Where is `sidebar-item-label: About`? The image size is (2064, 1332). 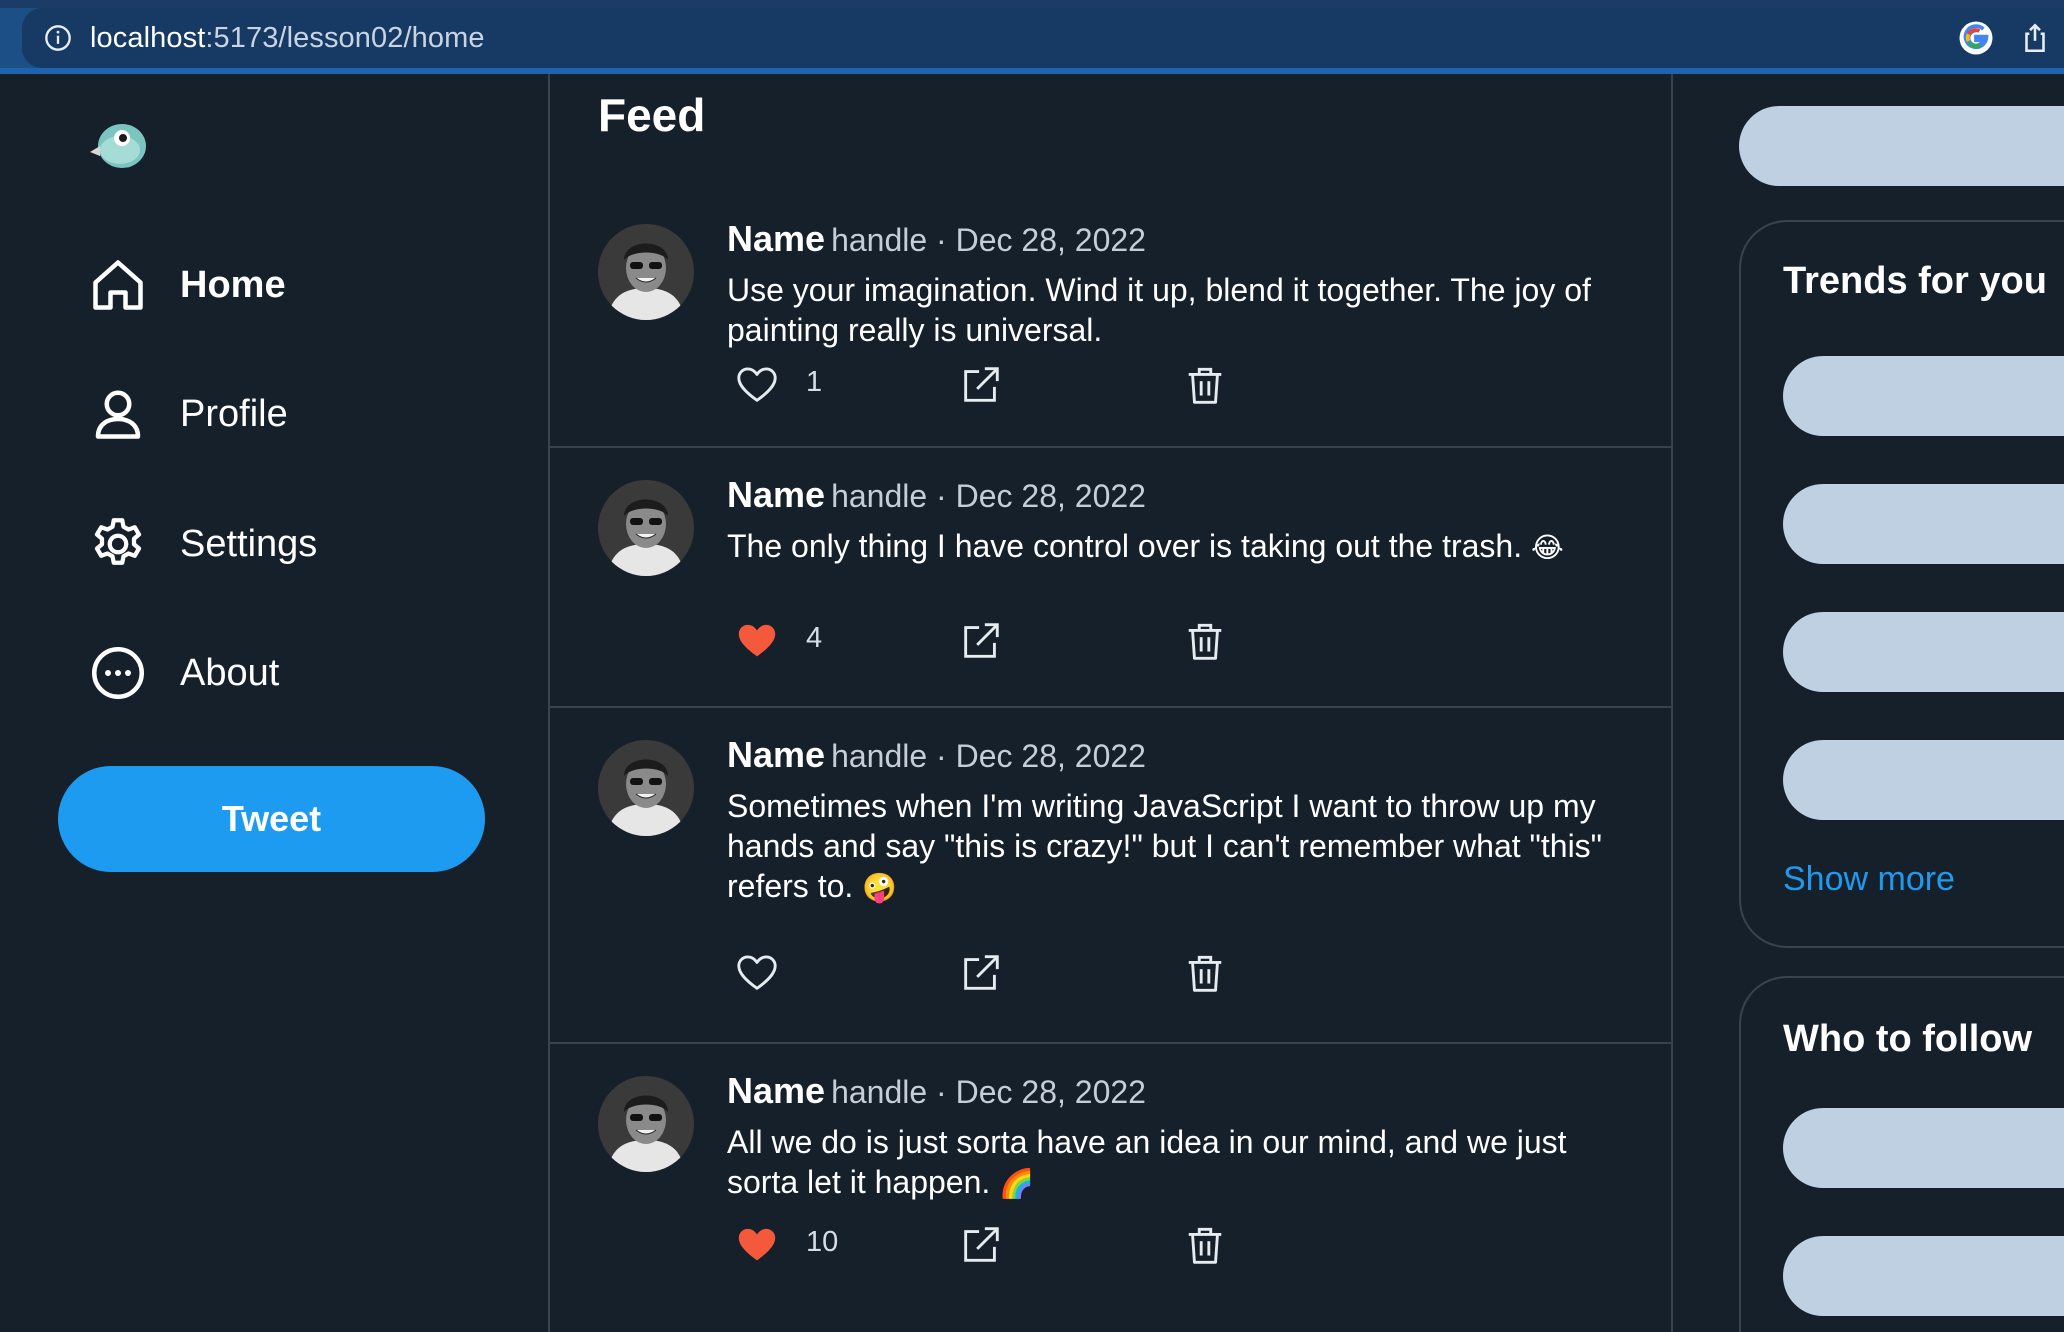 sidebar-item-label: About is located at coordinates (230, 672).